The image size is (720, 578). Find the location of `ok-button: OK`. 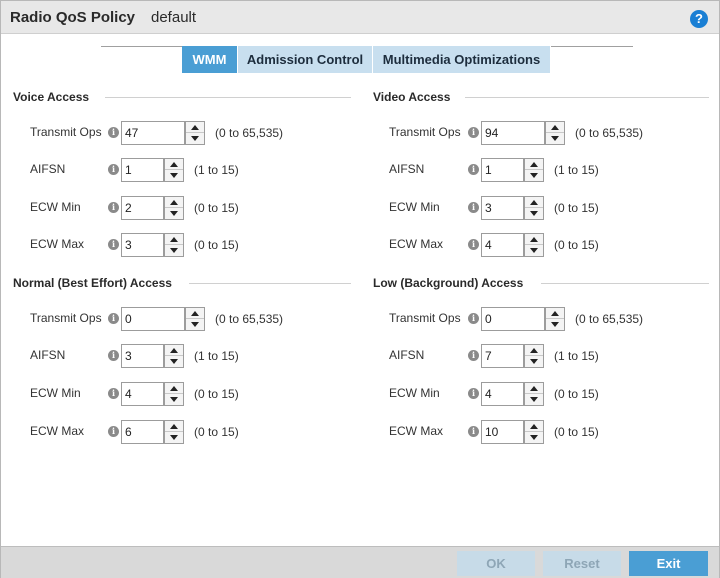

ok-button: OK is located at coordinates (496, 563).